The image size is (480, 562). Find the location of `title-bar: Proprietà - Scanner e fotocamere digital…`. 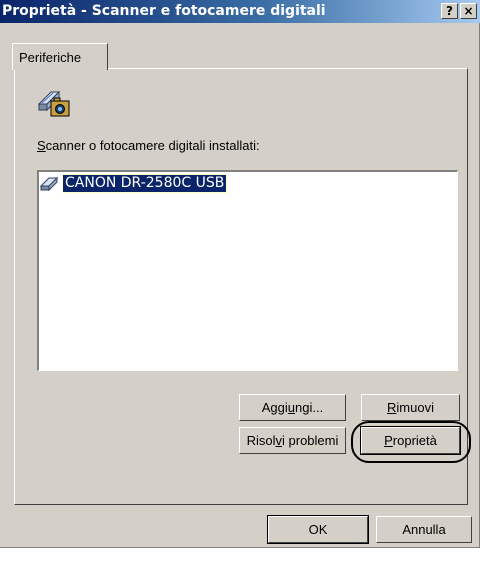

title-bar: Proprietà - Scanner e fotocamere digital… is located at coordinates (240, 11).